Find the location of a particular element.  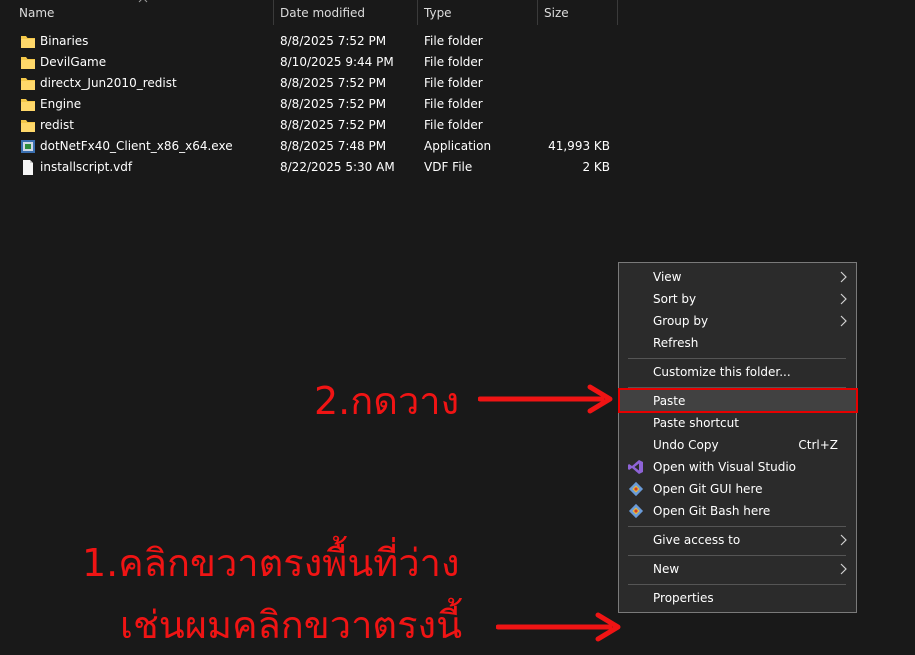

paste-highlight-box is located at coordinates (738, 400).